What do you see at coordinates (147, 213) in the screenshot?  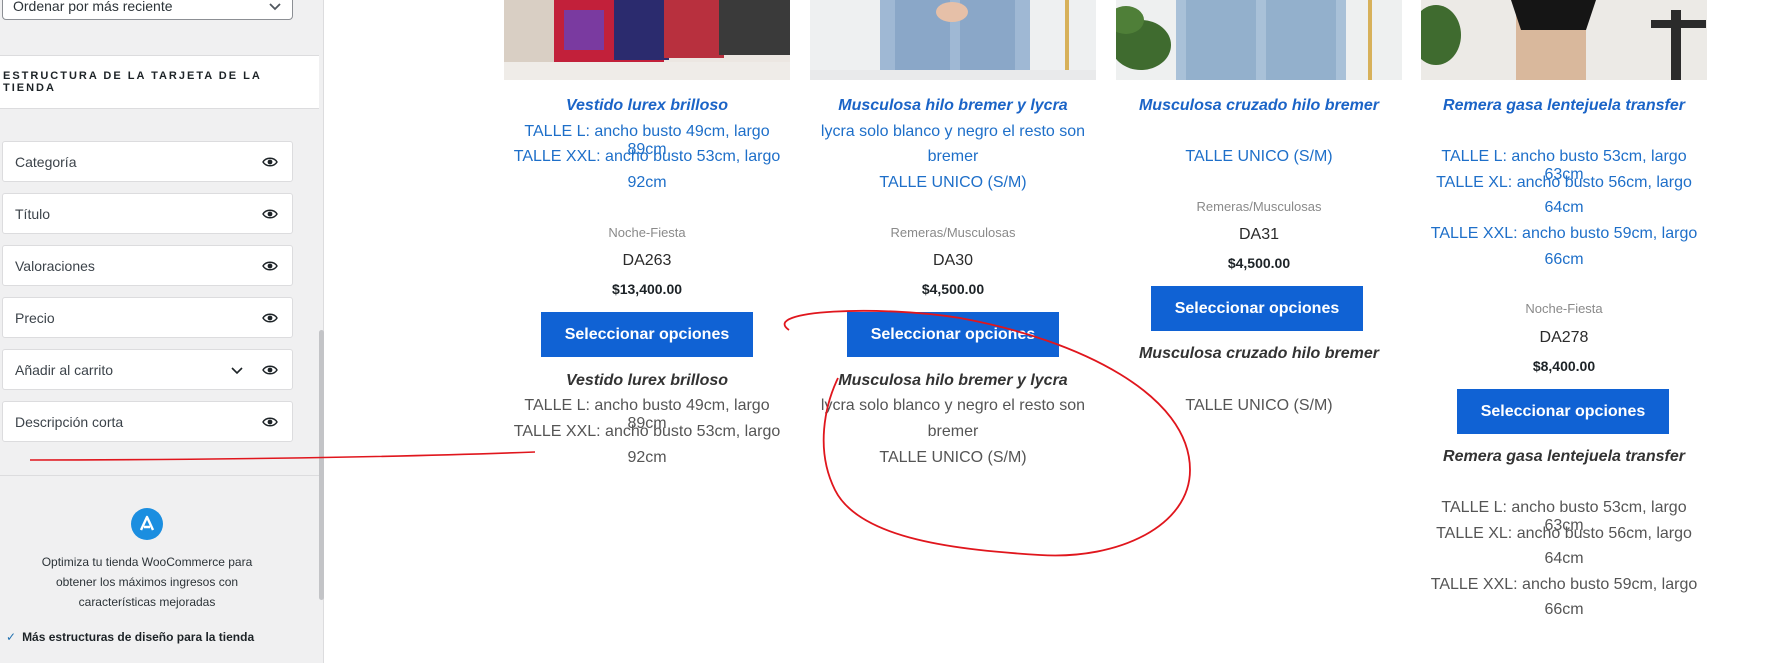 I see `card-item-title: Título` at bounding box center [147, 213].